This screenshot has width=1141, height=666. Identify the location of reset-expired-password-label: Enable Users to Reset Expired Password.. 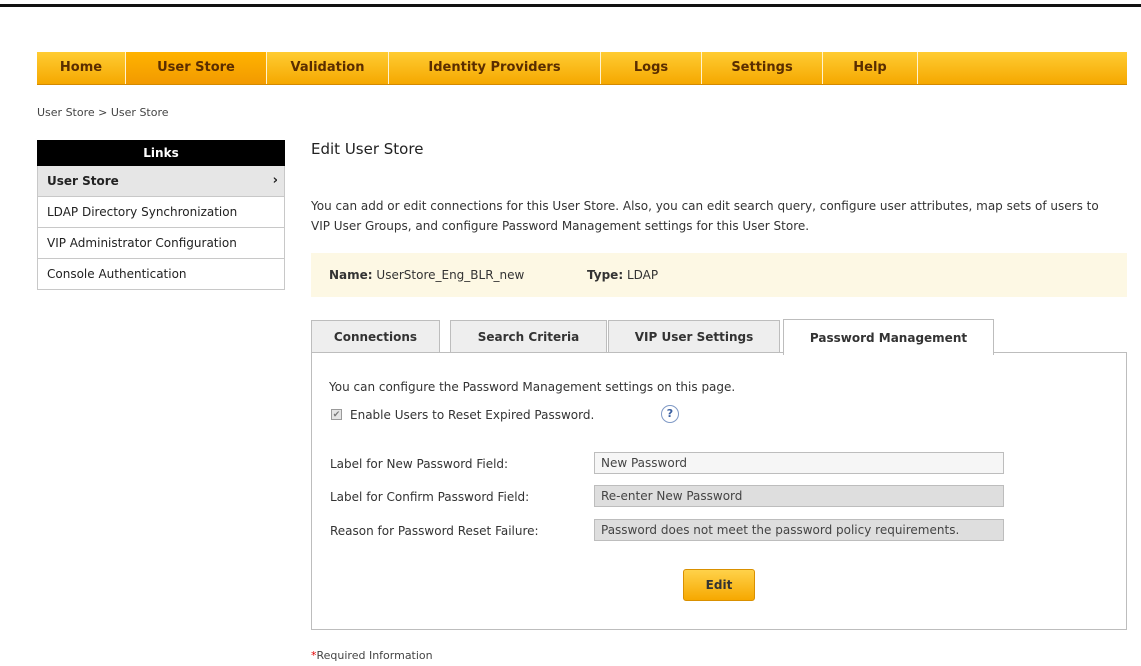
(472, 415).